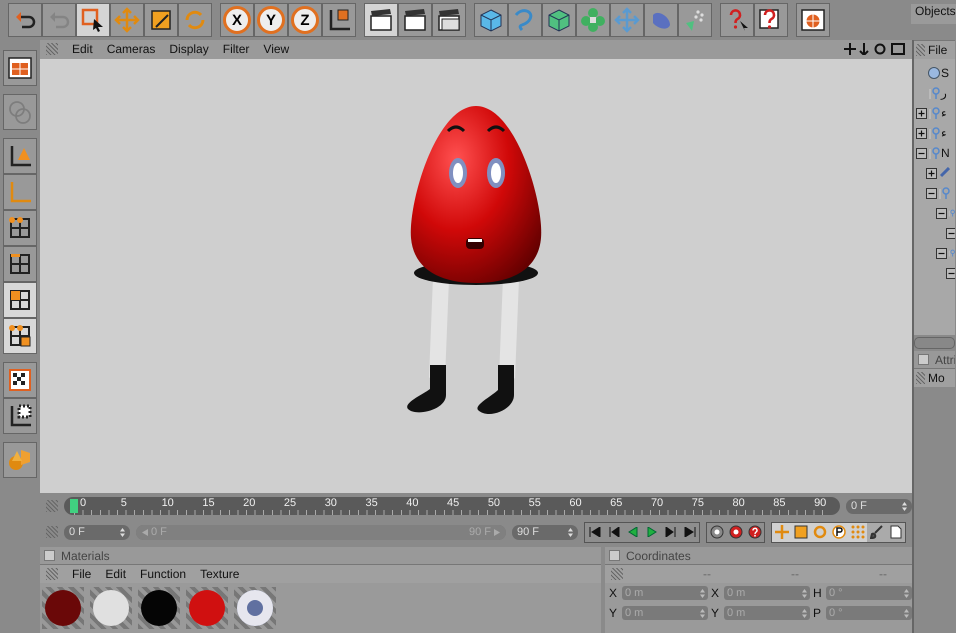 This screenshot has height=633, width=956. I want to click on object-name: N, so click(945, 153).